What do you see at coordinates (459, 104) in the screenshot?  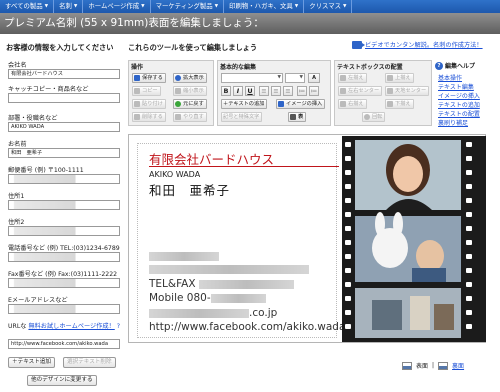 I see `help-link-add-text: テキストの追加` at bounding box center [459, 104].